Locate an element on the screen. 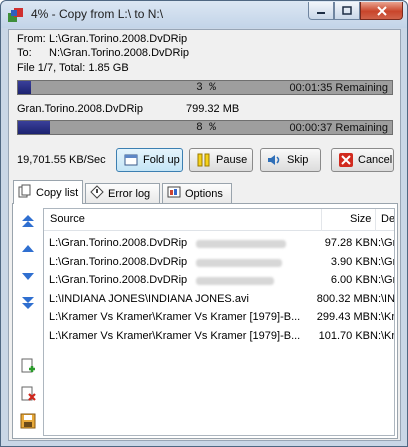 The height and width of the screenshot is (447, 408). move-top-icon is located at coordinates (28, 221).